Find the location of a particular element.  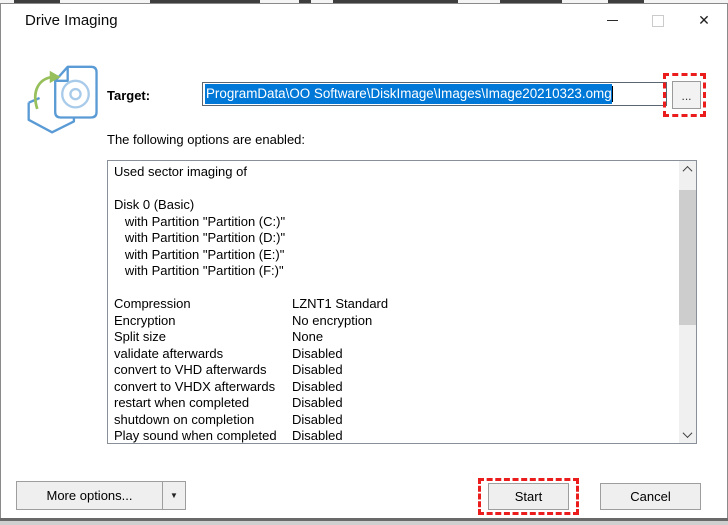

drive-image-icon is located at coordinates (62, 99).